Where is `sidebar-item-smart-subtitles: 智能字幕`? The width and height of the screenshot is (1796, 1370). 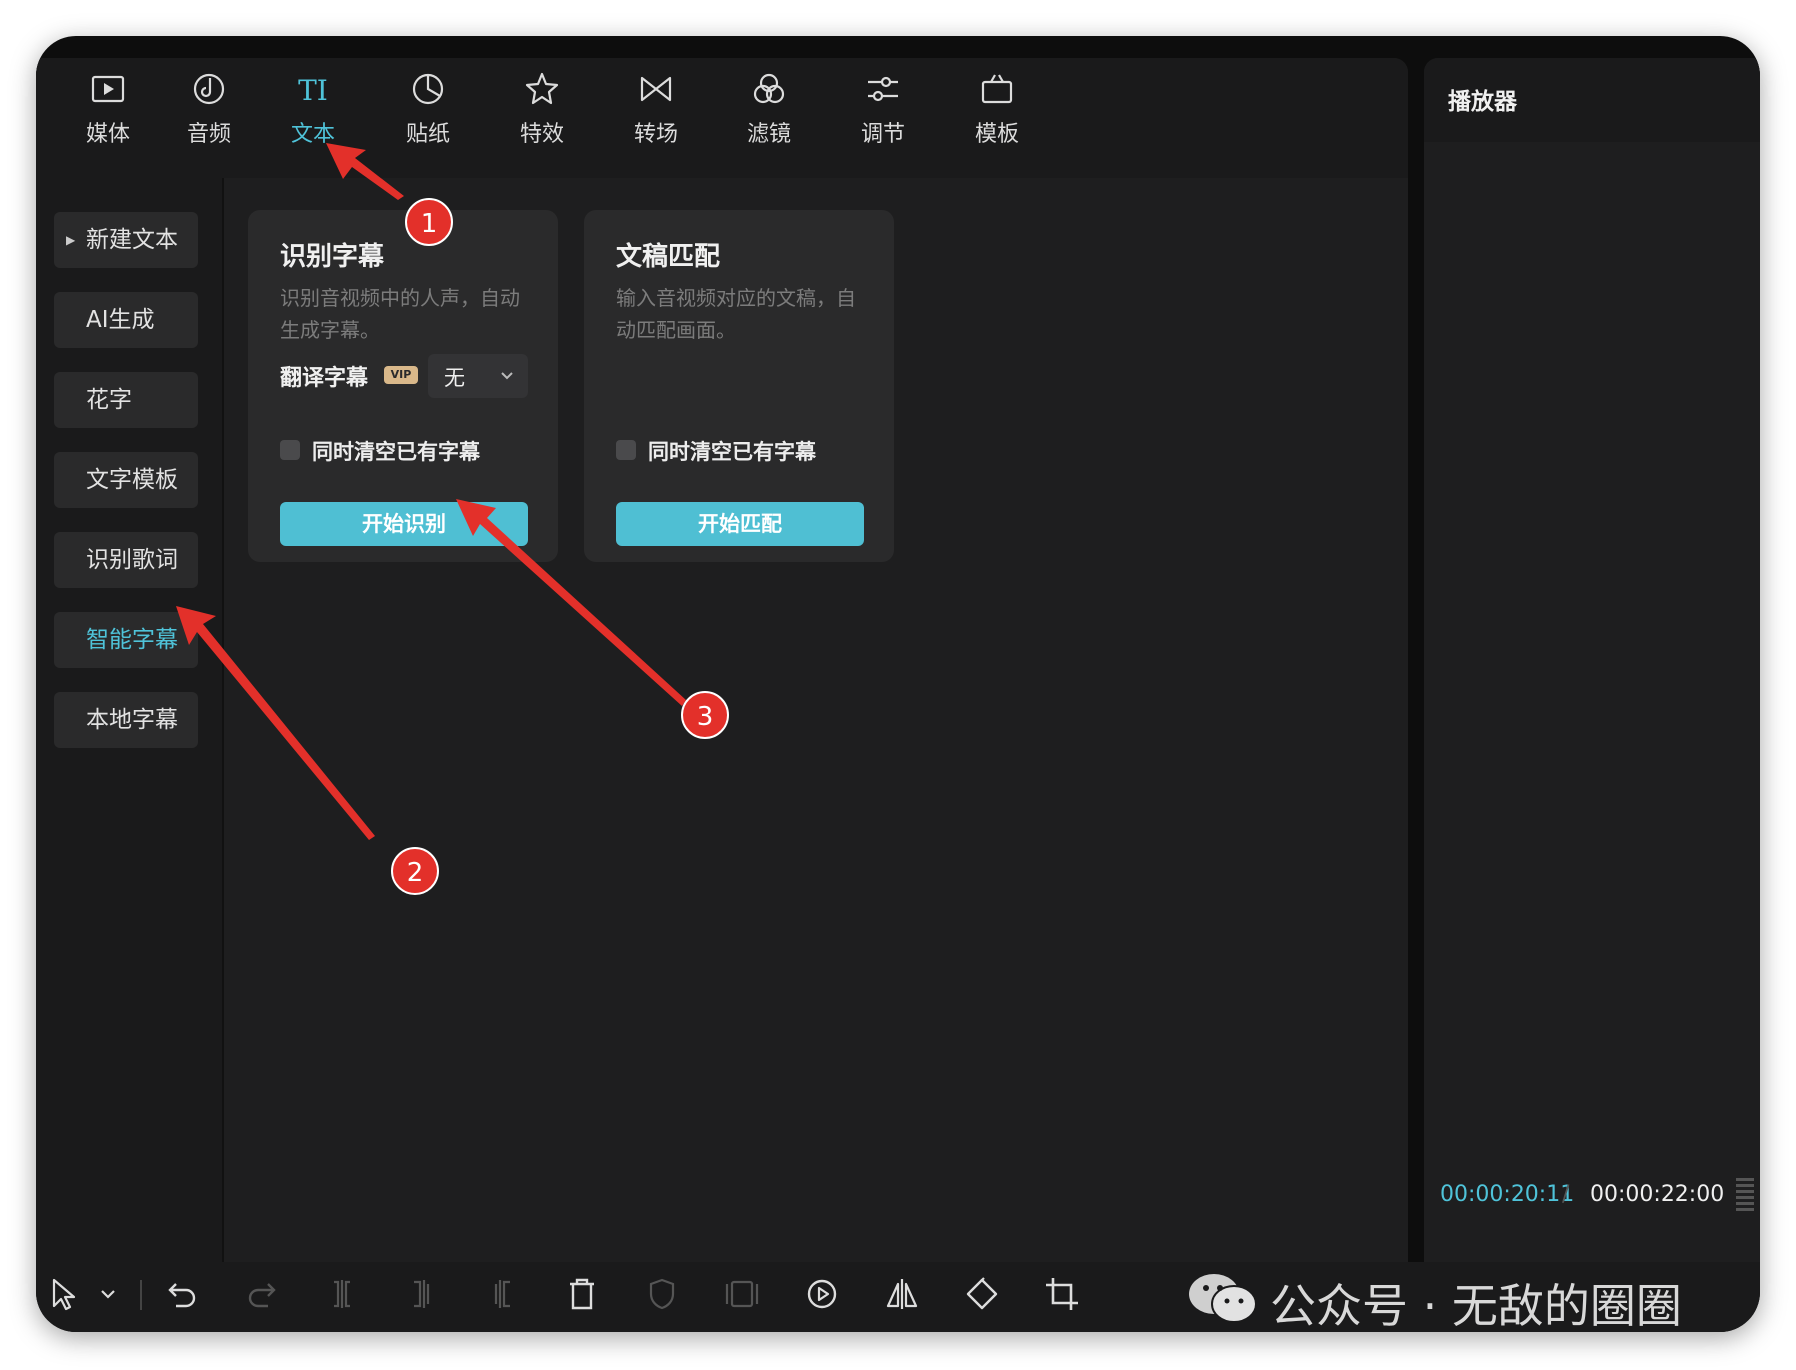
sidebar-item-smart-subtitles: 智能字幕 is located at coordinates (126, 640).